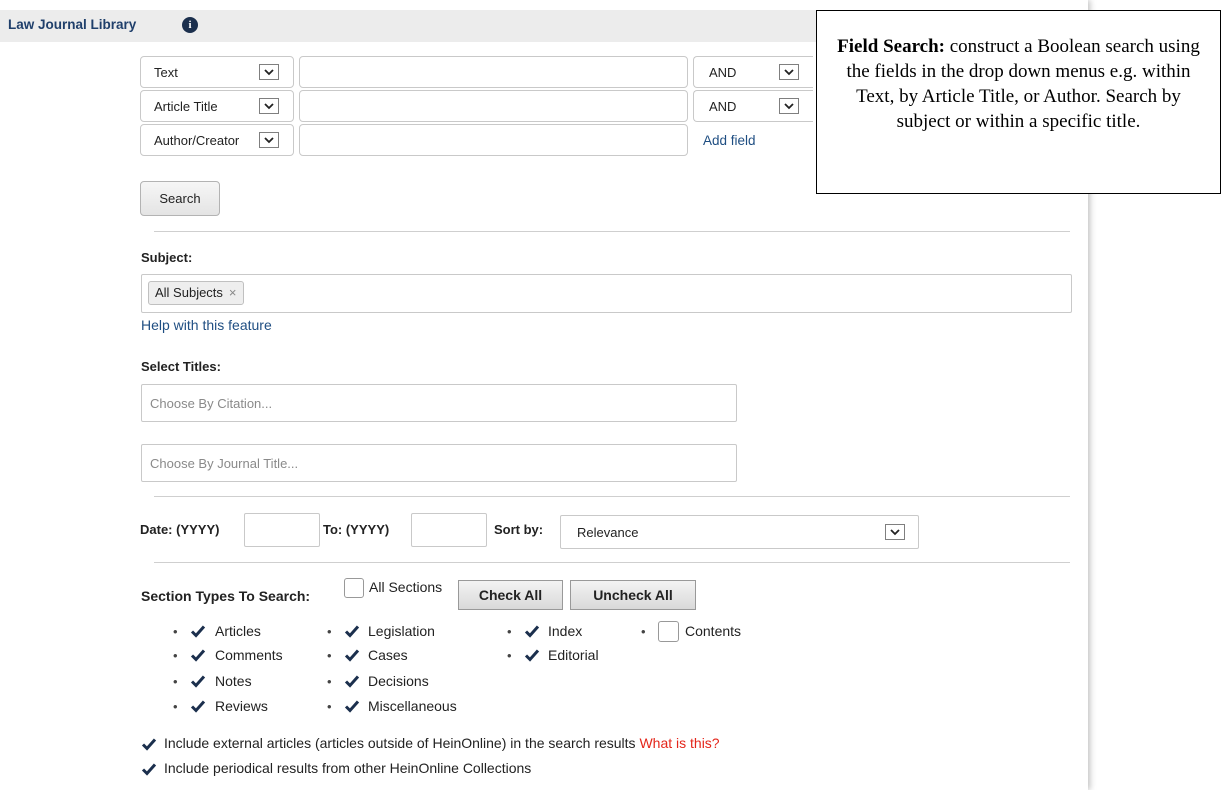 This screenshot has height=790, width=1228. Describe the element at coordinates (206, 325) in the screenshot. I see `help-link: Help with this feature` at that location.